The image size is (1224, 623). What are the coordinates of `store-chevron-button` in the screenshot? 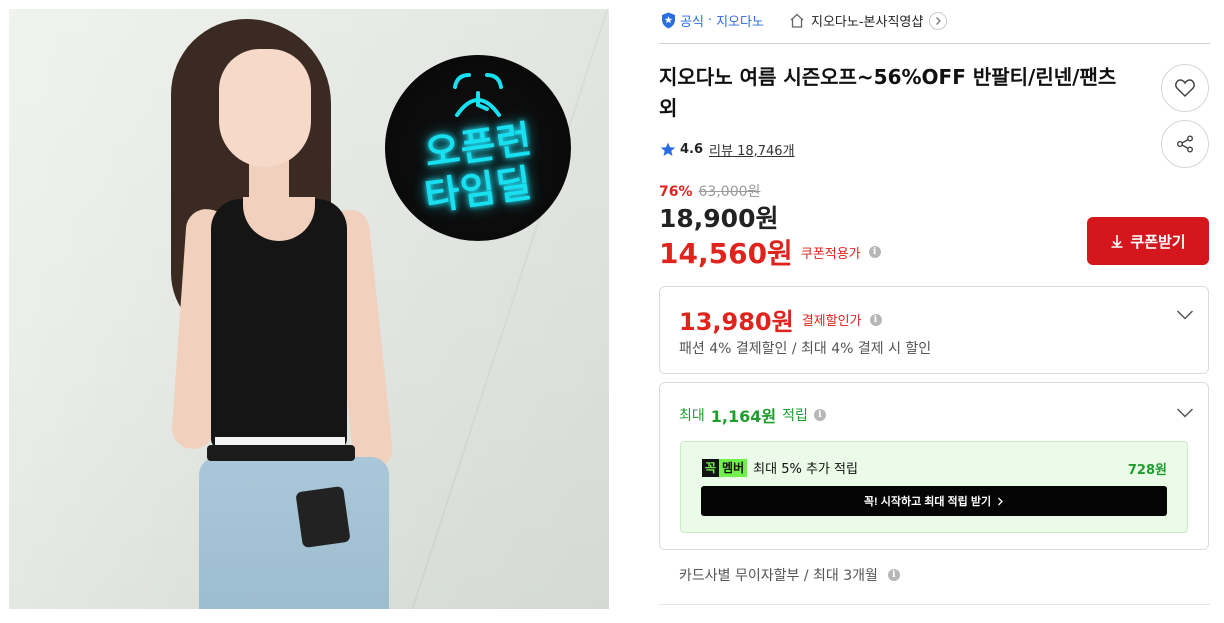 It's located at (938, 20).